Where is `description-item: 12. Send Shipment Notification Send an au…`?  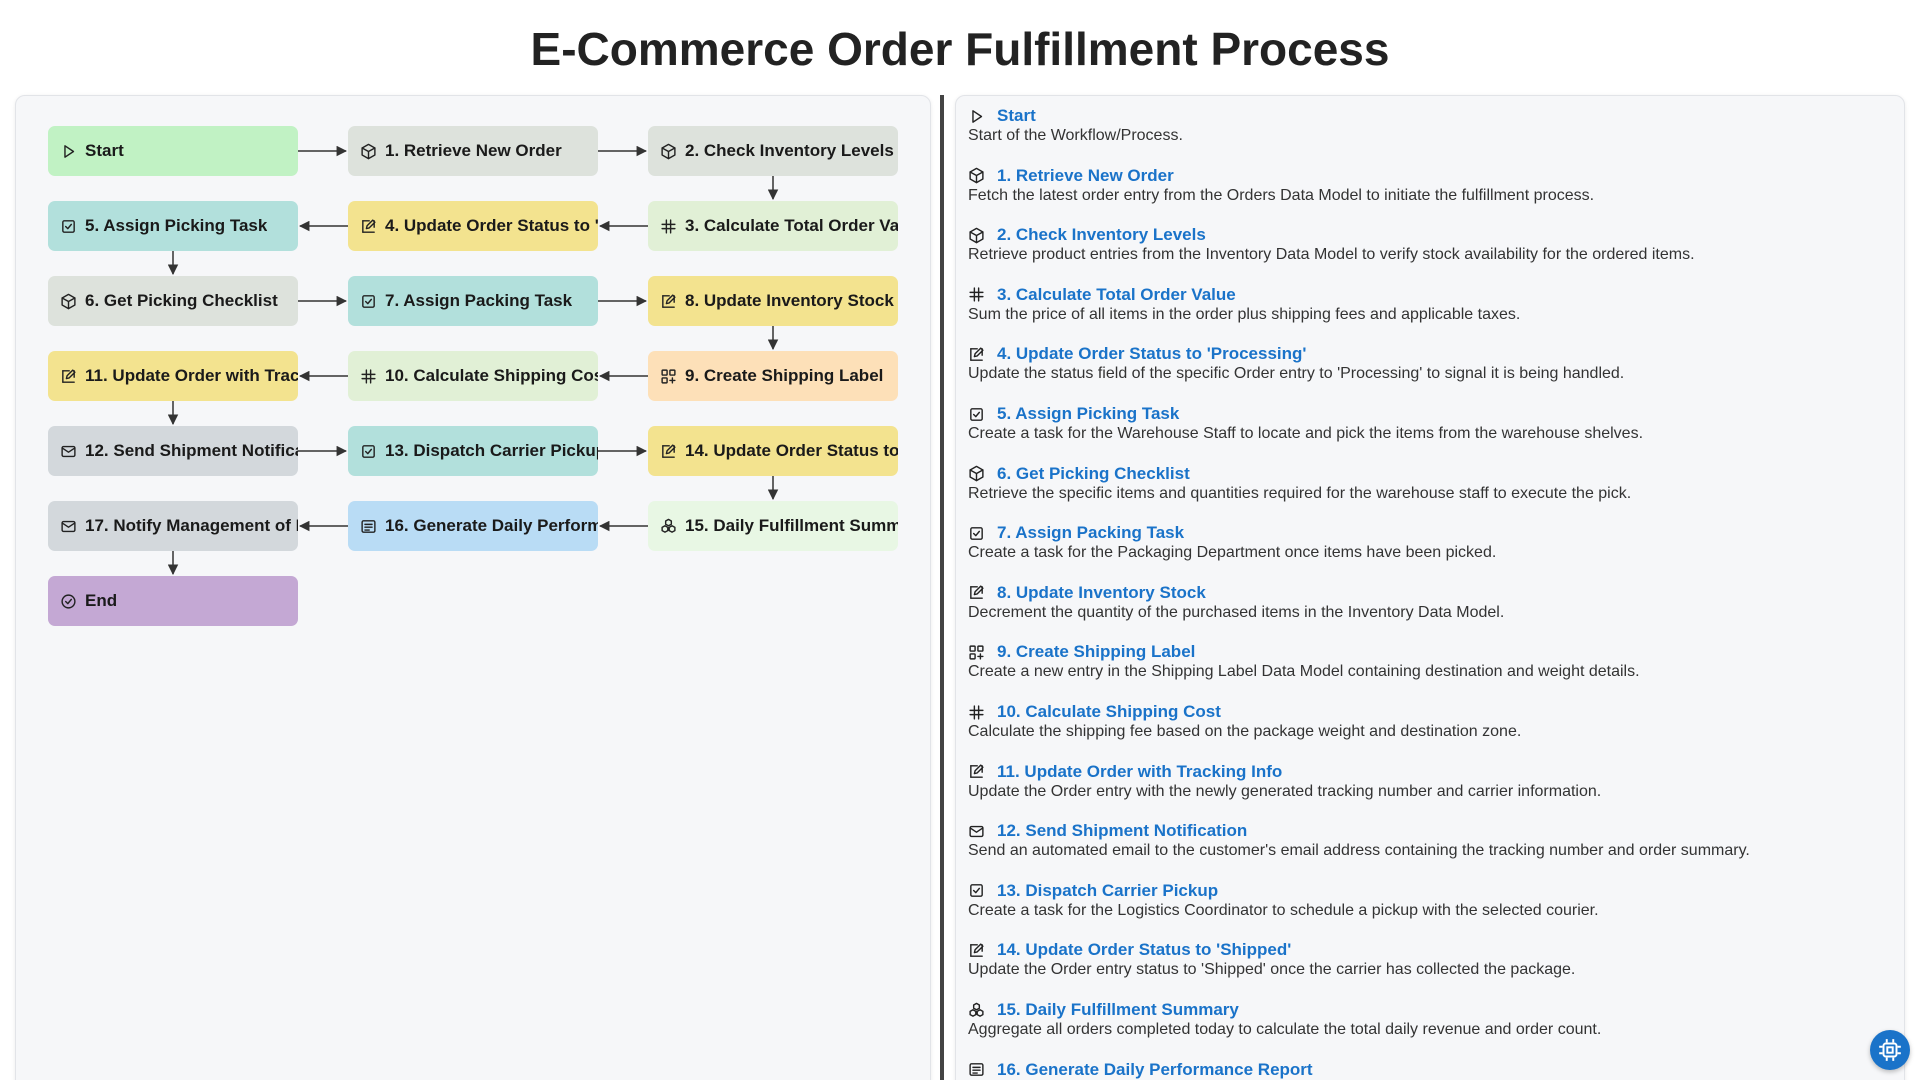
description-item: 12. Send Shipment Notification Send an au… is located at coordinates (1428, 840).